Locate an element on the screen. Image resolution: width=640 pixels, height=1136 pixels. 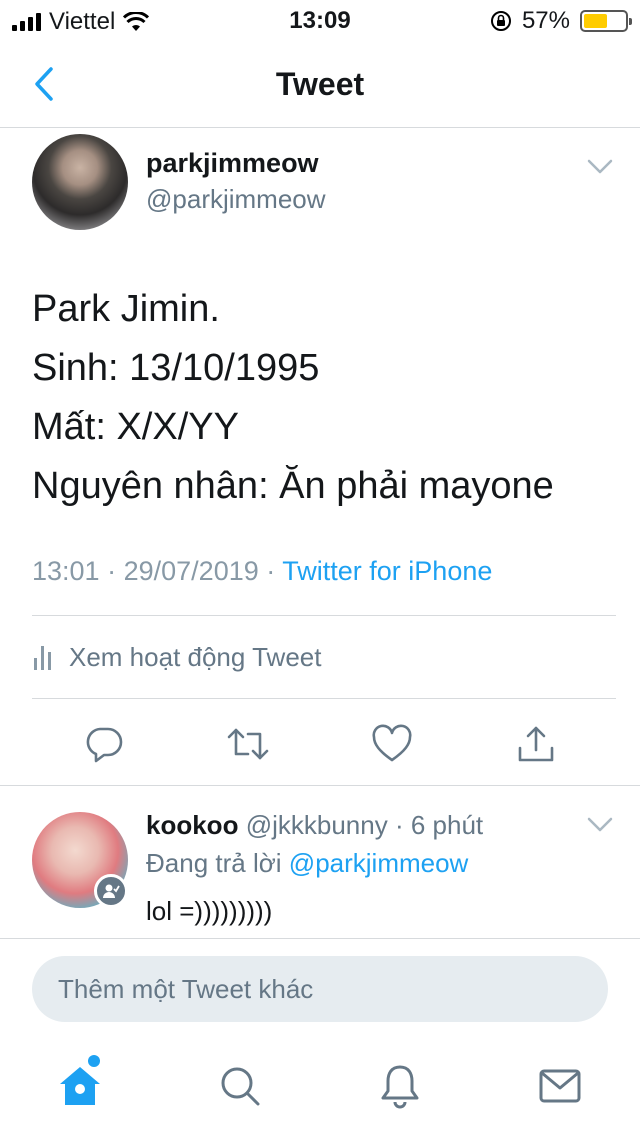
tweet-meta: 13:01 · 29/07/2019 · Twitter for iPhone is located at coordinates (262, 571).